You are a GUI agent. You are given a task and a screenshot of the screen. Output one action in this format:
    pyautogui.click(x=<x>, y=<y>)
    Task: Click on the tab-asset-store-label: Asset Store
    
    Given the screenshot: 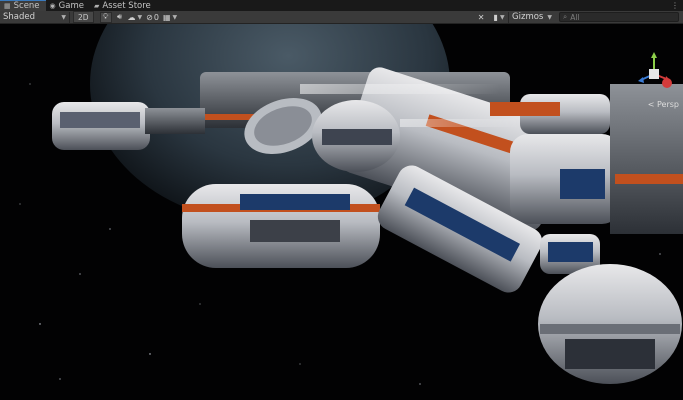 What is the action you would take?
    pyautogui.click(x=126, y=5)
    